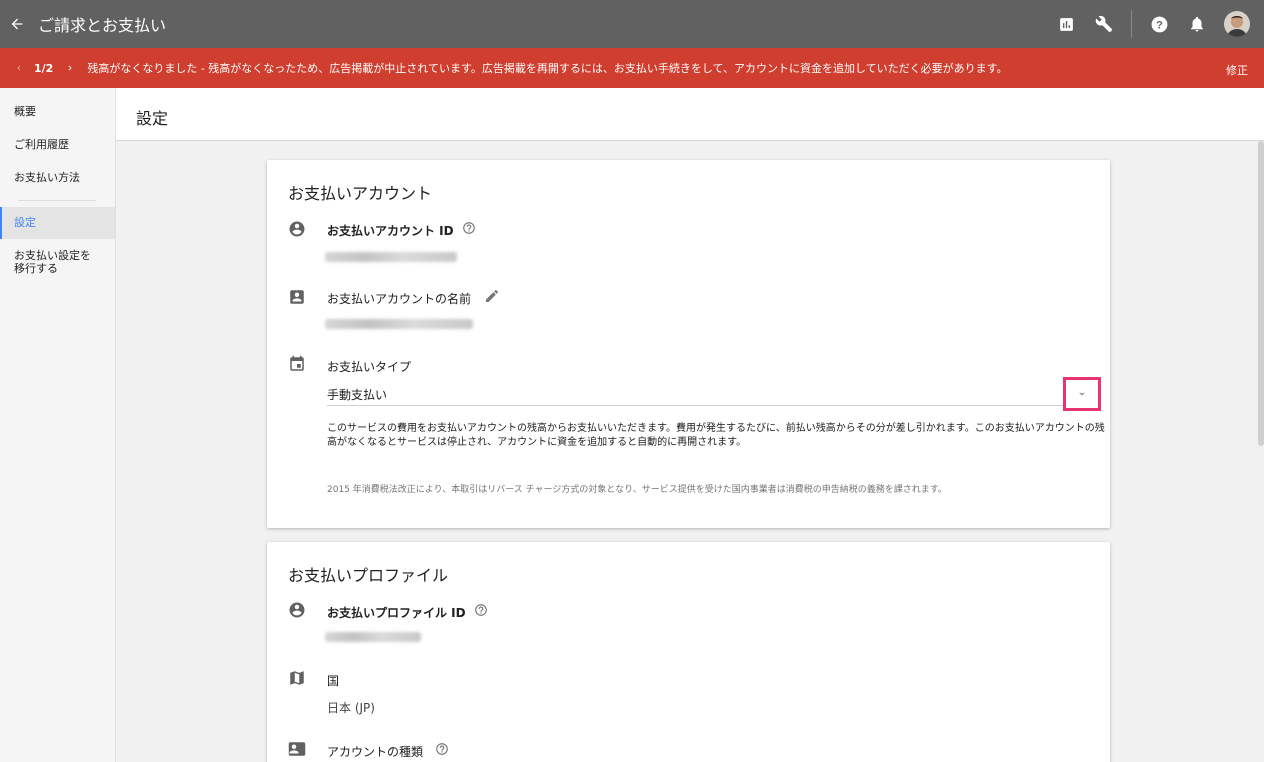 This screenshot has width=1264, height=762. Describe the element at coordinates (57, 223) in the screenshot. I see `sidebar-item-settings: 設定` at that location.